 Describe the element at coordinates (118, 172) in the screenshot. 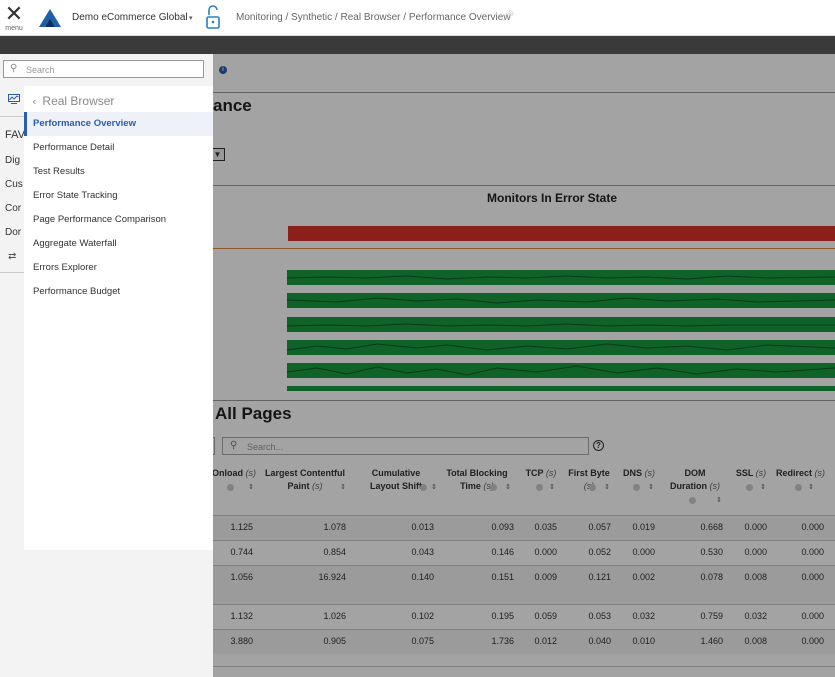

I see `nav-item-test-results: Test Results` at that location.